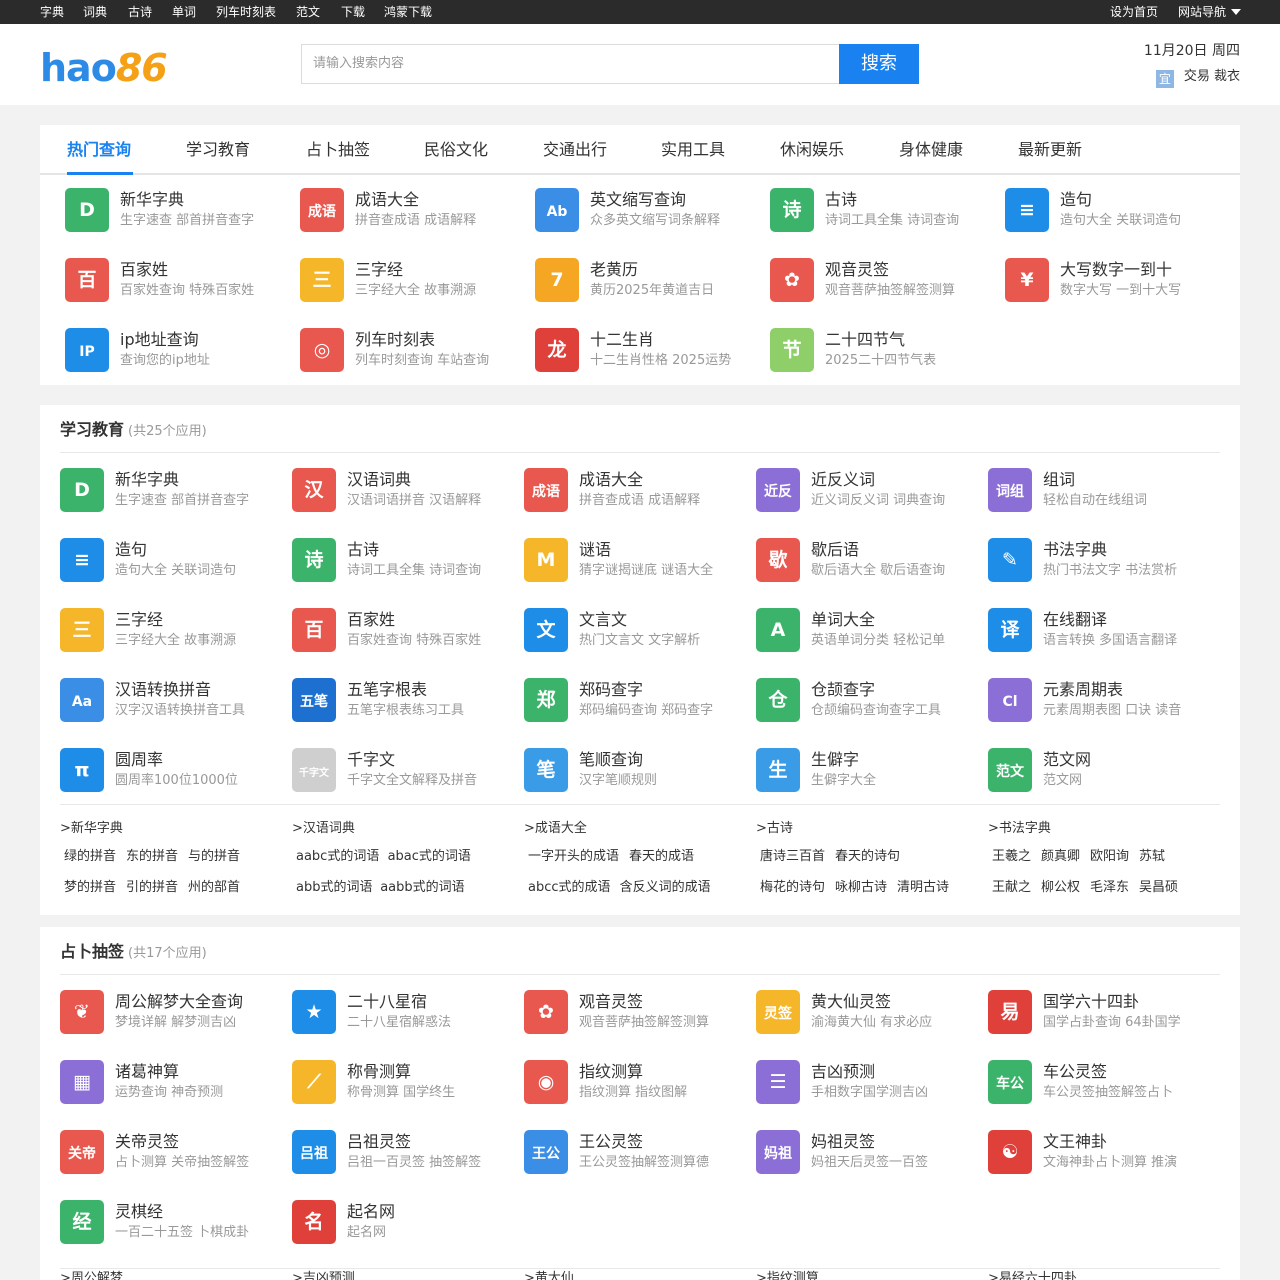  What do you see at coordinates (1075, 620) in the screenshot?
I see `app-name: 在线翻译` at bounding box center [1075, 620].